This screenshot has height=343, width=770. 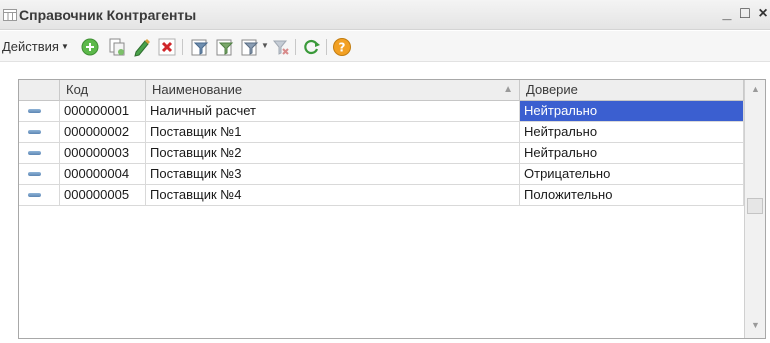 I want to click on window-title: Справочник Контрагенты, so click(x=108, y=15).